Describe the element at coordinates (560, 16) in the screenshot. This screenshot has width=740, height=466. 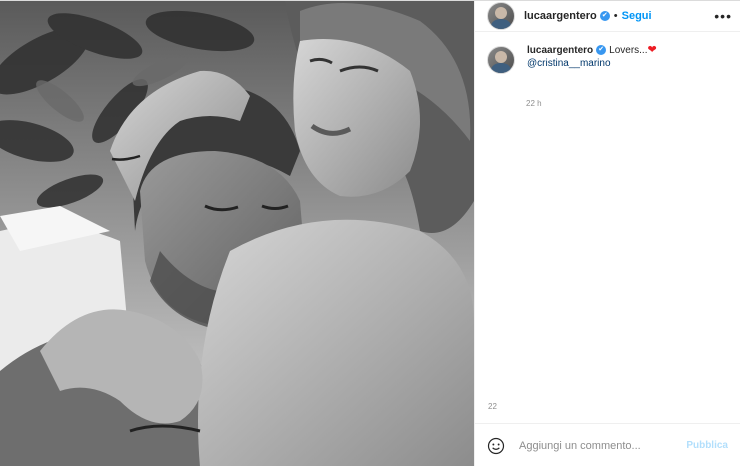
I see `author-username: lucaargentero` at that location.